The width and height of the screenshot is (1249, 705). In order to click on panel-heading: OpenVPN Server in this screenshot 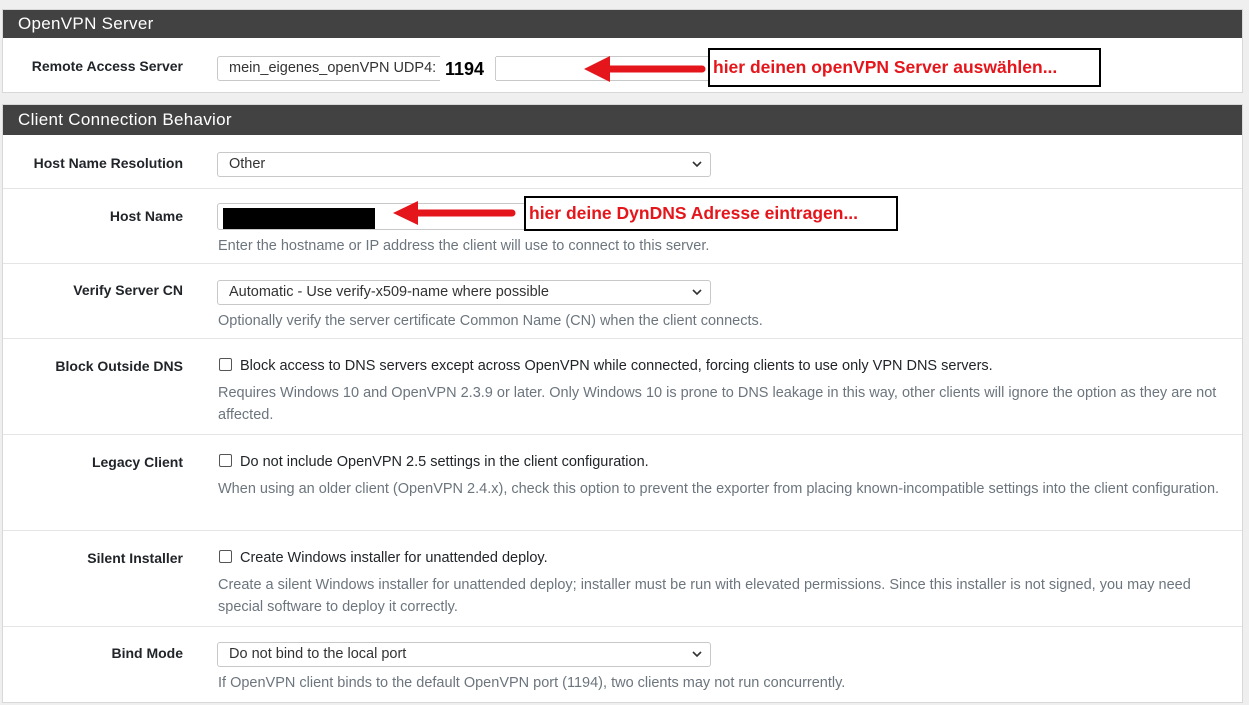, I will do `click(622, 24)`.